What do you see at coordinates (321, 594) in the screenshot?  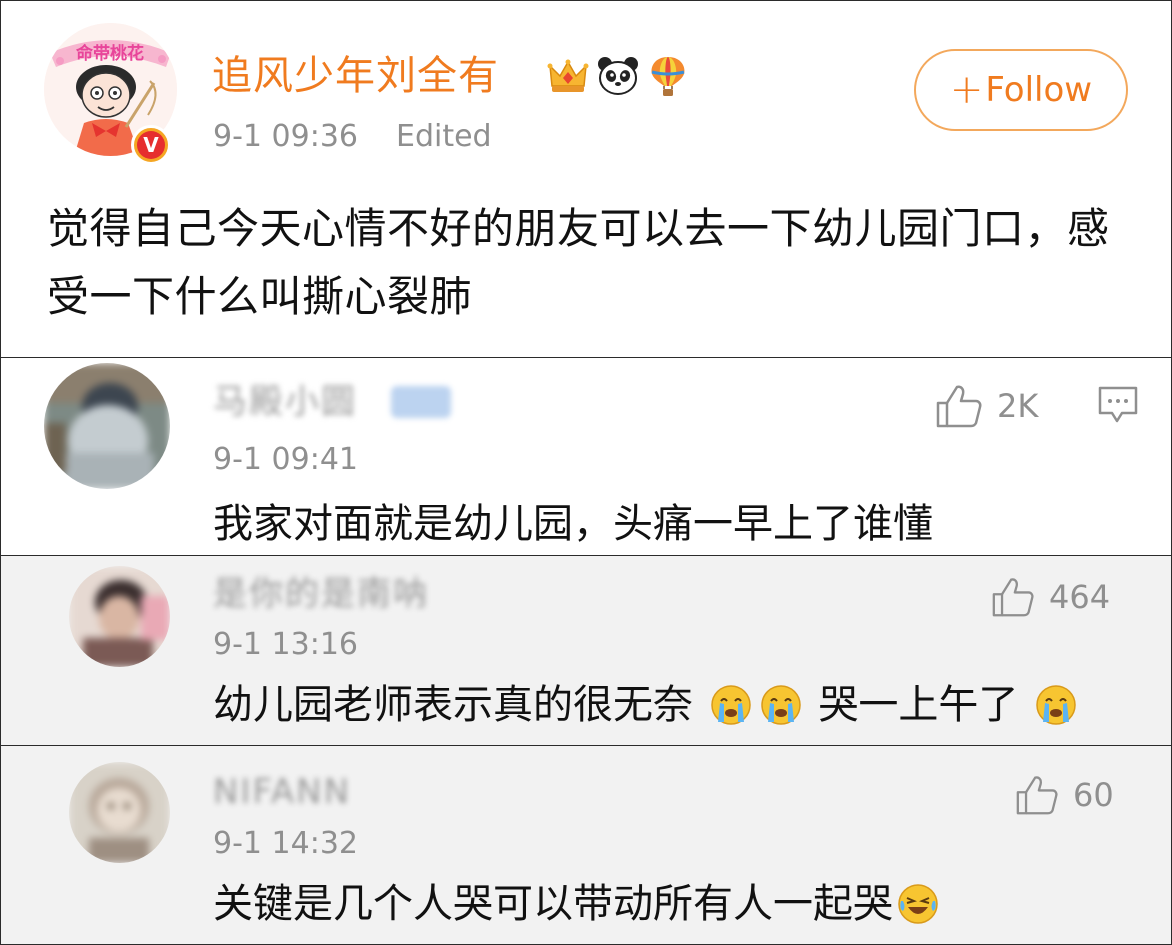 I see `commenter-name: 是你的是南呐` at bounding box center [321, 594].